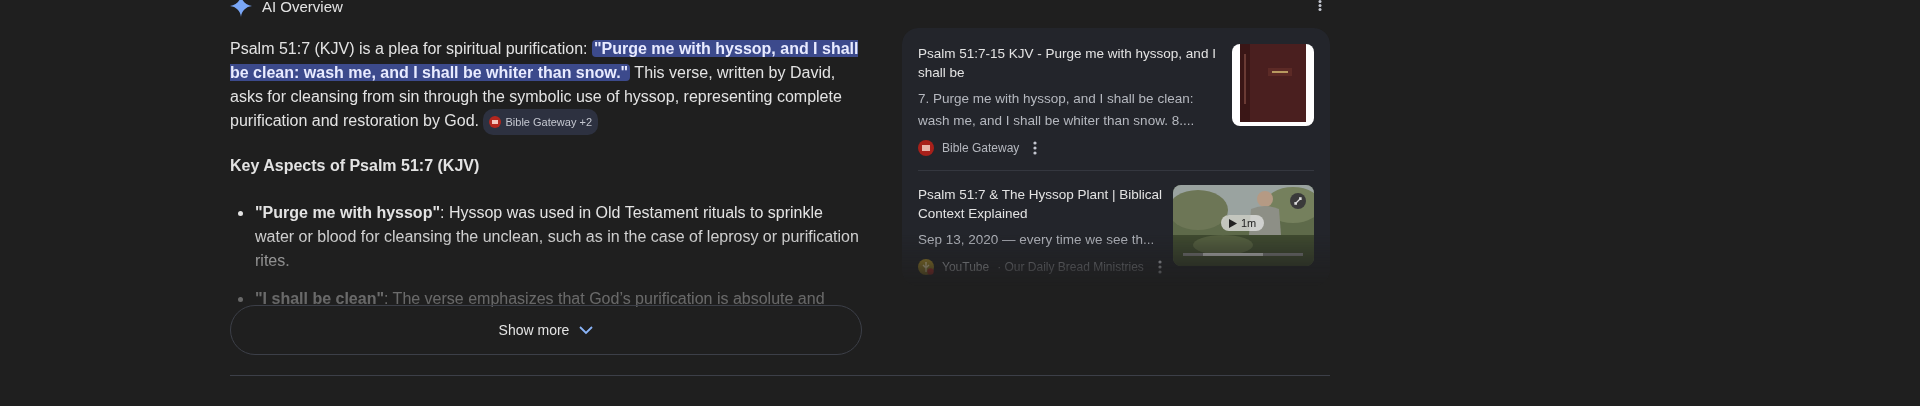 The image size is (1920, 406). What do you see at coordinates (302, 7) in the screenshot?
I see `section-title: AI Overview` at bounding box center [302, 7].